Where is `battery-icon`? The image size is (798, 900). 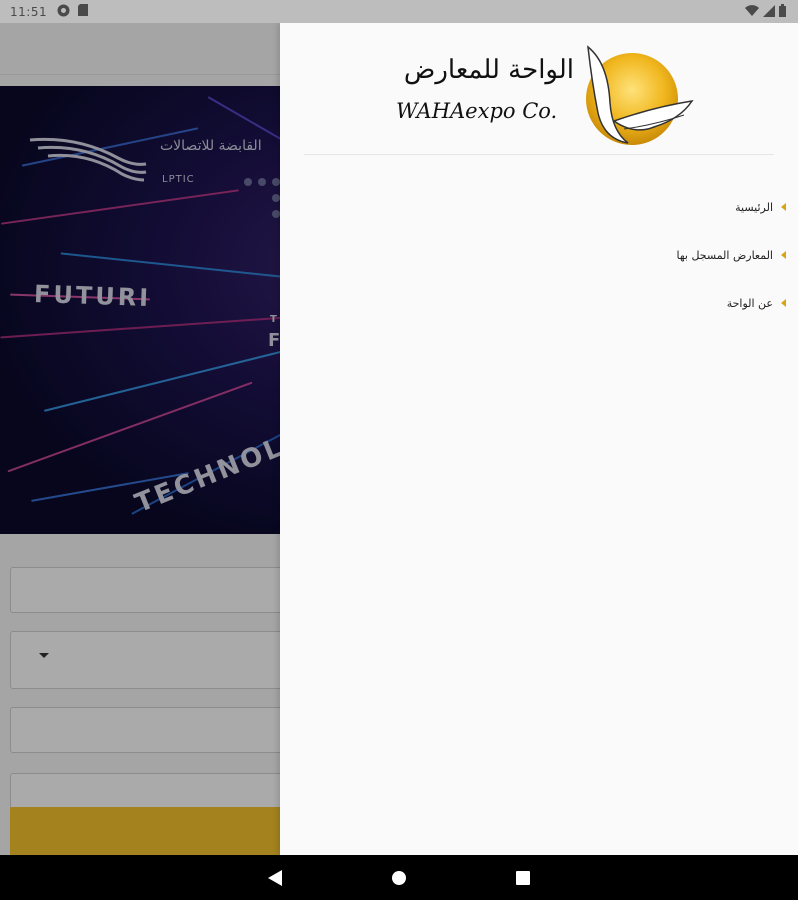 battery-icon is located at coordinates (782, 12).